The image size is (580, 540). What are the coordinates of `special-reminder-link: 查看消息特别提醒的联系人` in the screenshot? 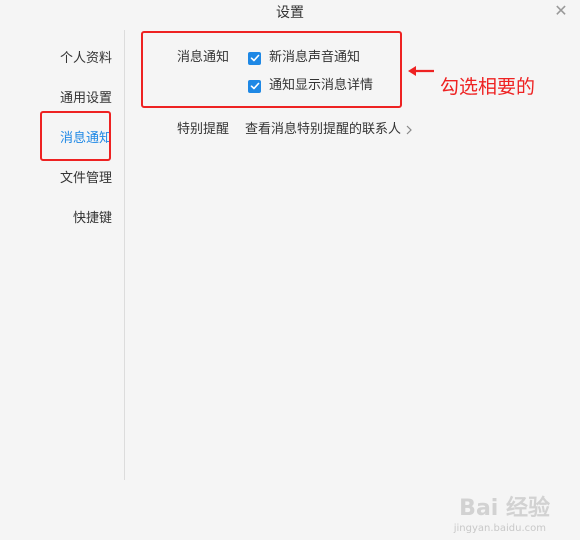 It's located at (329, 130).